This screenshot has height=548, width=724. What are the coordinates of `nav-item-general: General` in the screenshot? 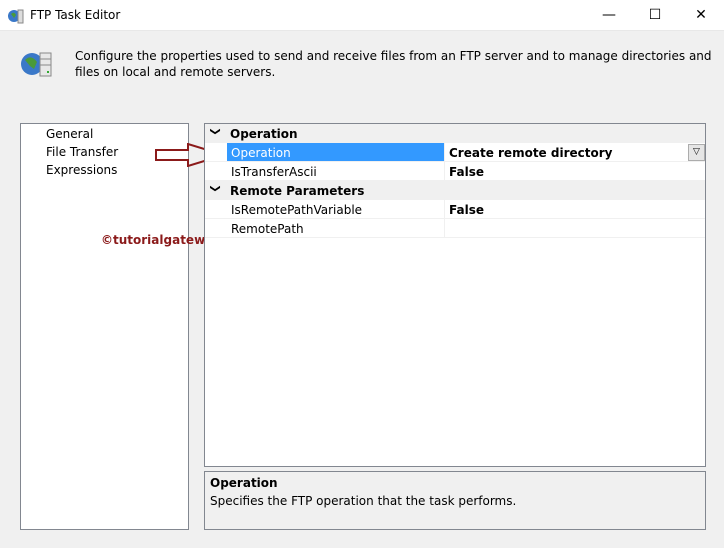 It's located at (69, 134).